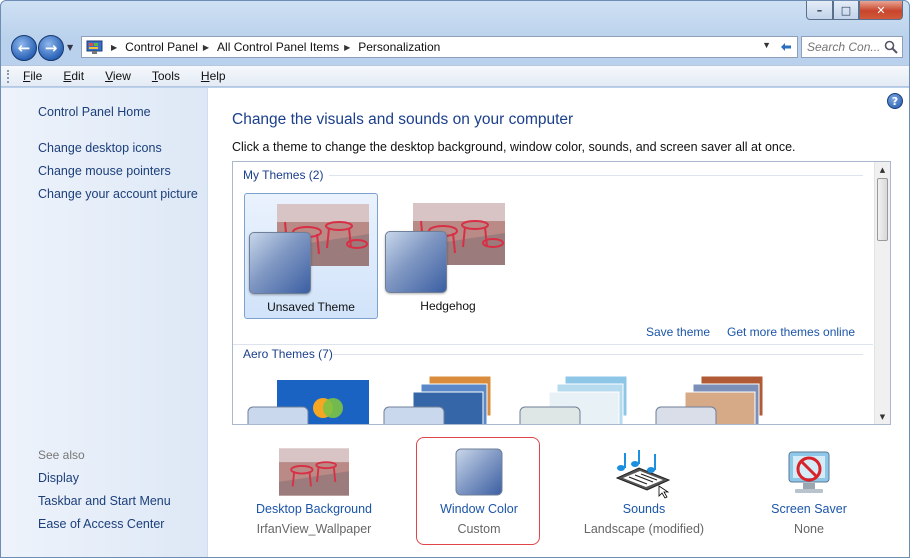  I want to click on sounds-value: Landscape (modified), so click(644, 529).